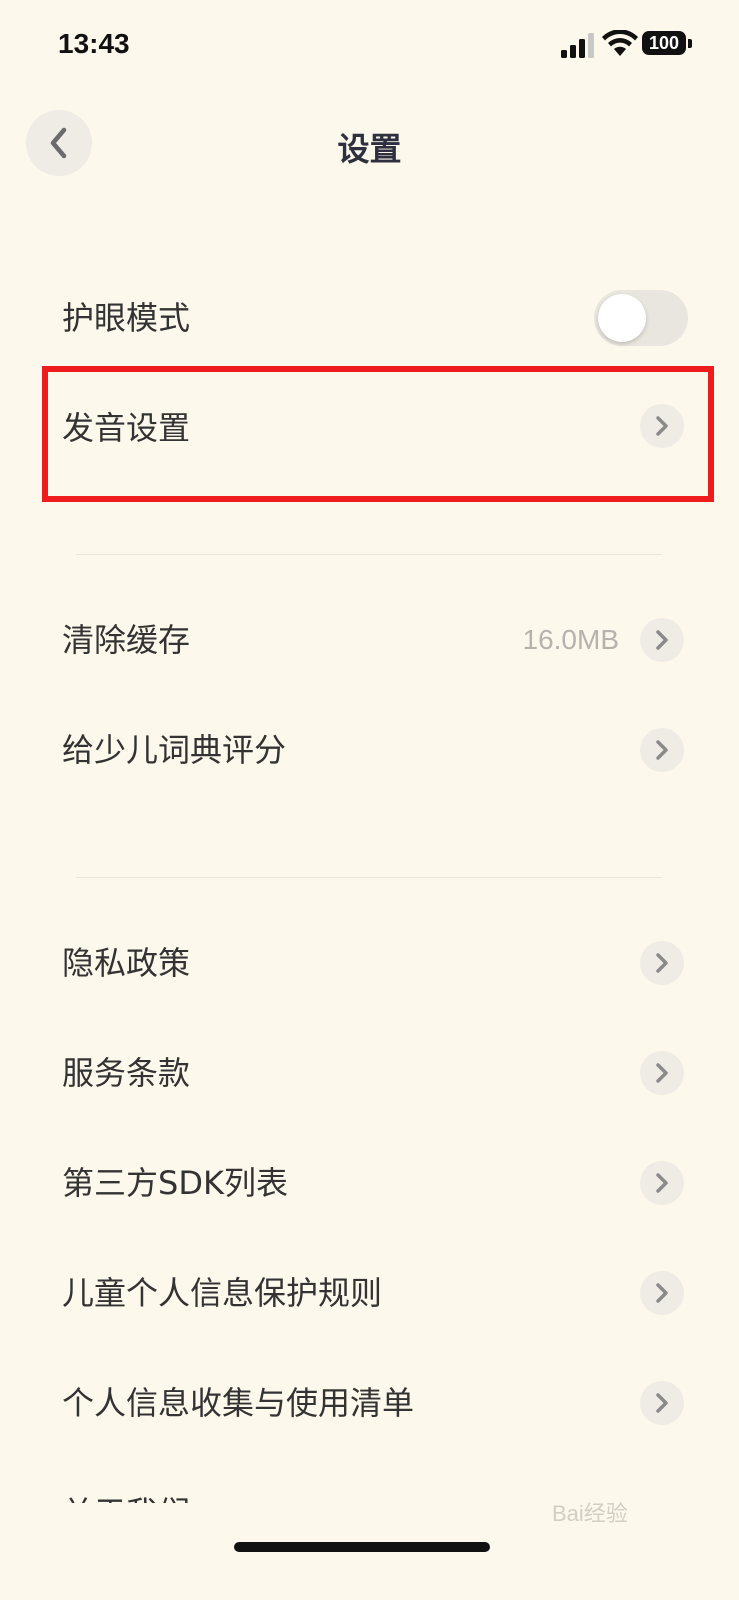  What do you see at coordinates (690, 43) in the screenshot?
I see `battery-tip` at bounding box center [690, 43].